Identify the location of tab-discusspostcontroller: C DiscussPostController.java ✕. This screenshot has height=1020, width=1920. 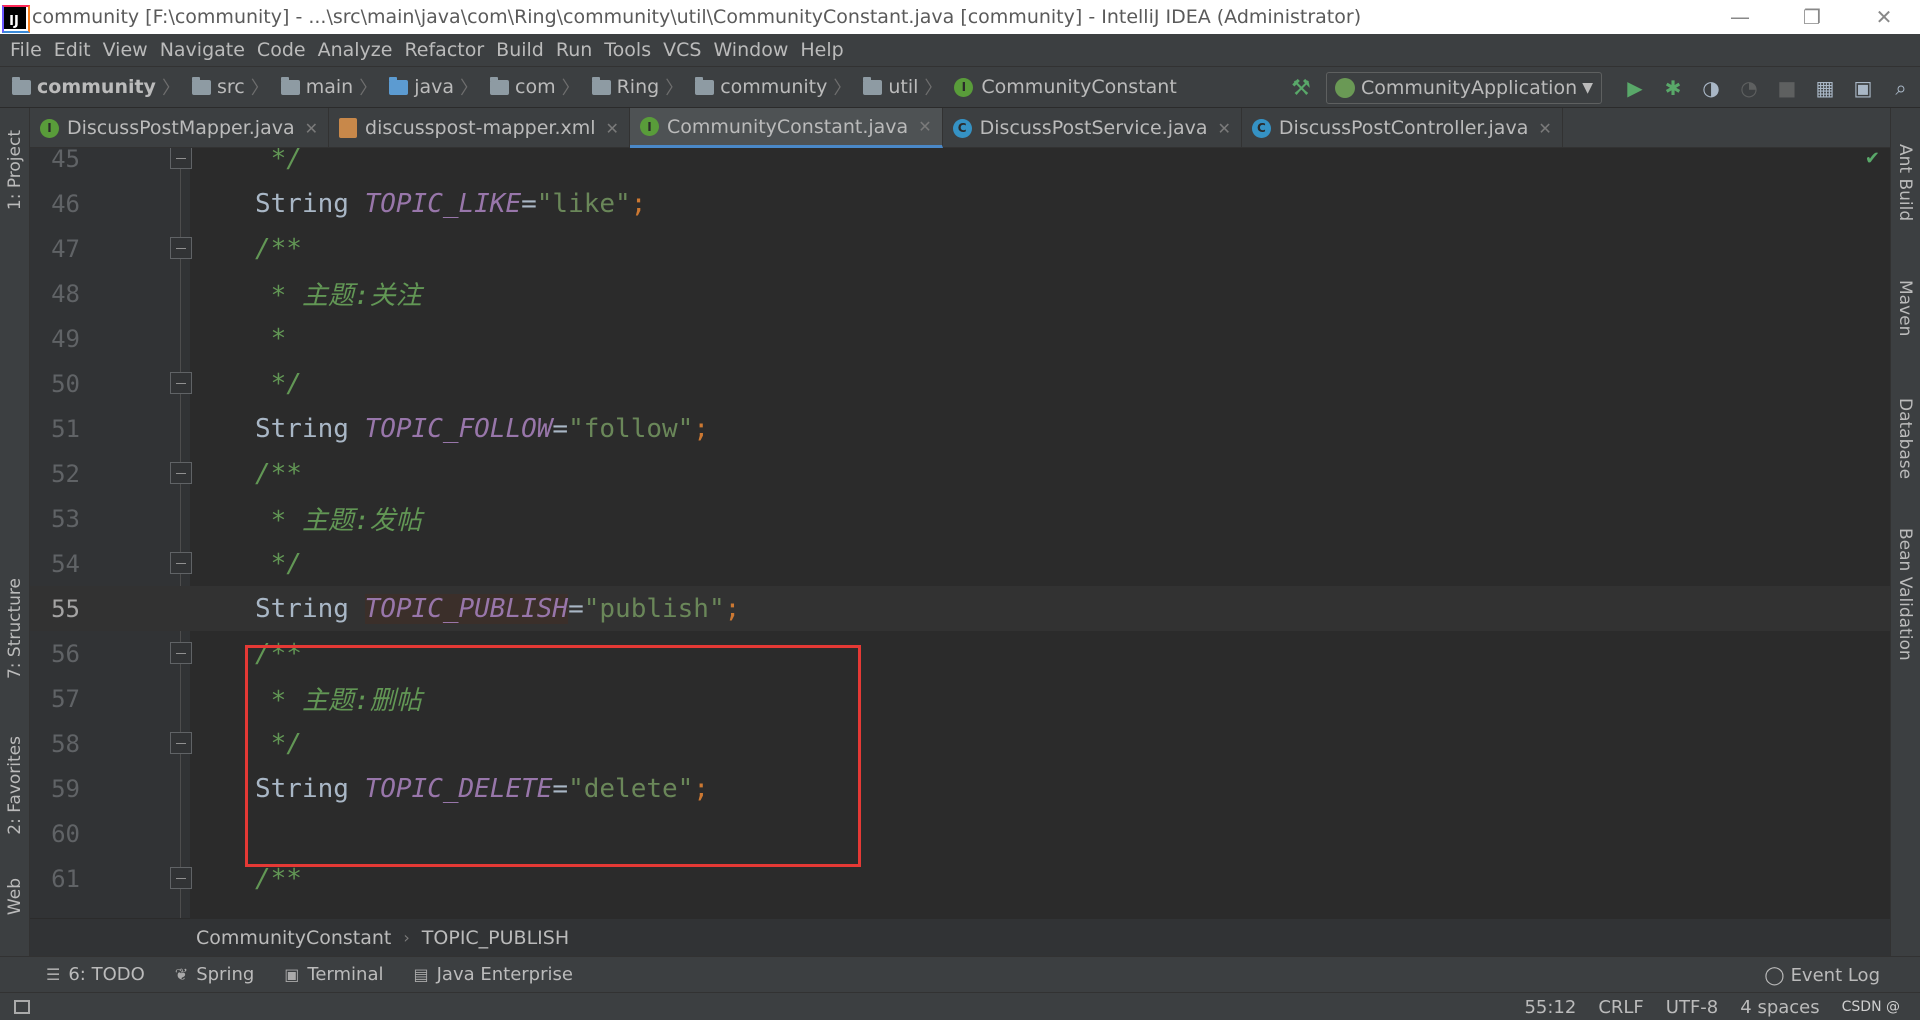
(1402, 128).